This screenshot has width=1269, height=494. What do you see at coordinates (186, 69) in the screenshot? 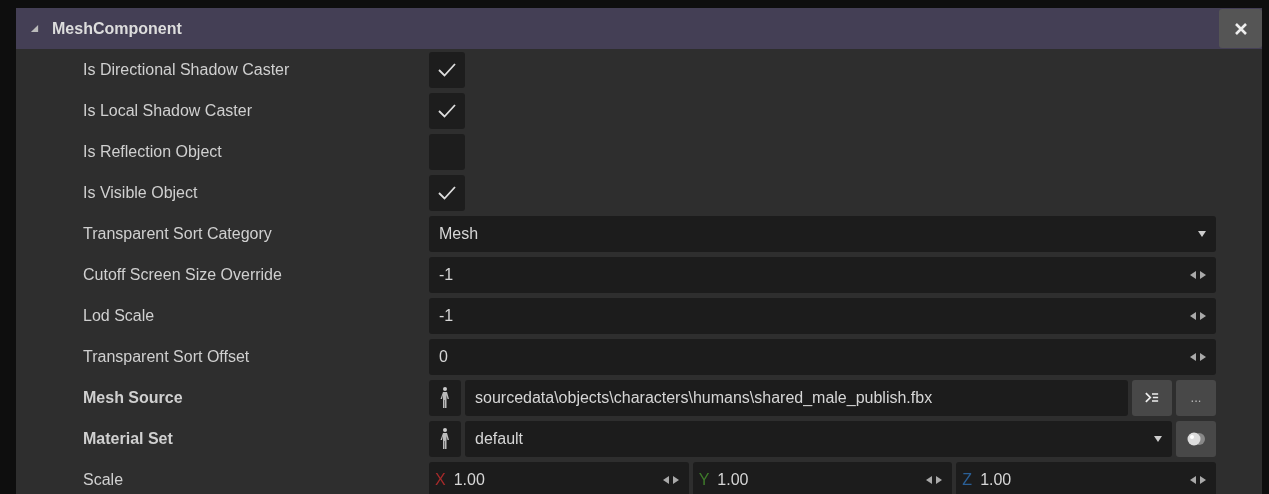
I see `property-label: Is Directional Shadow Caster` at bounding box center [186, 69].